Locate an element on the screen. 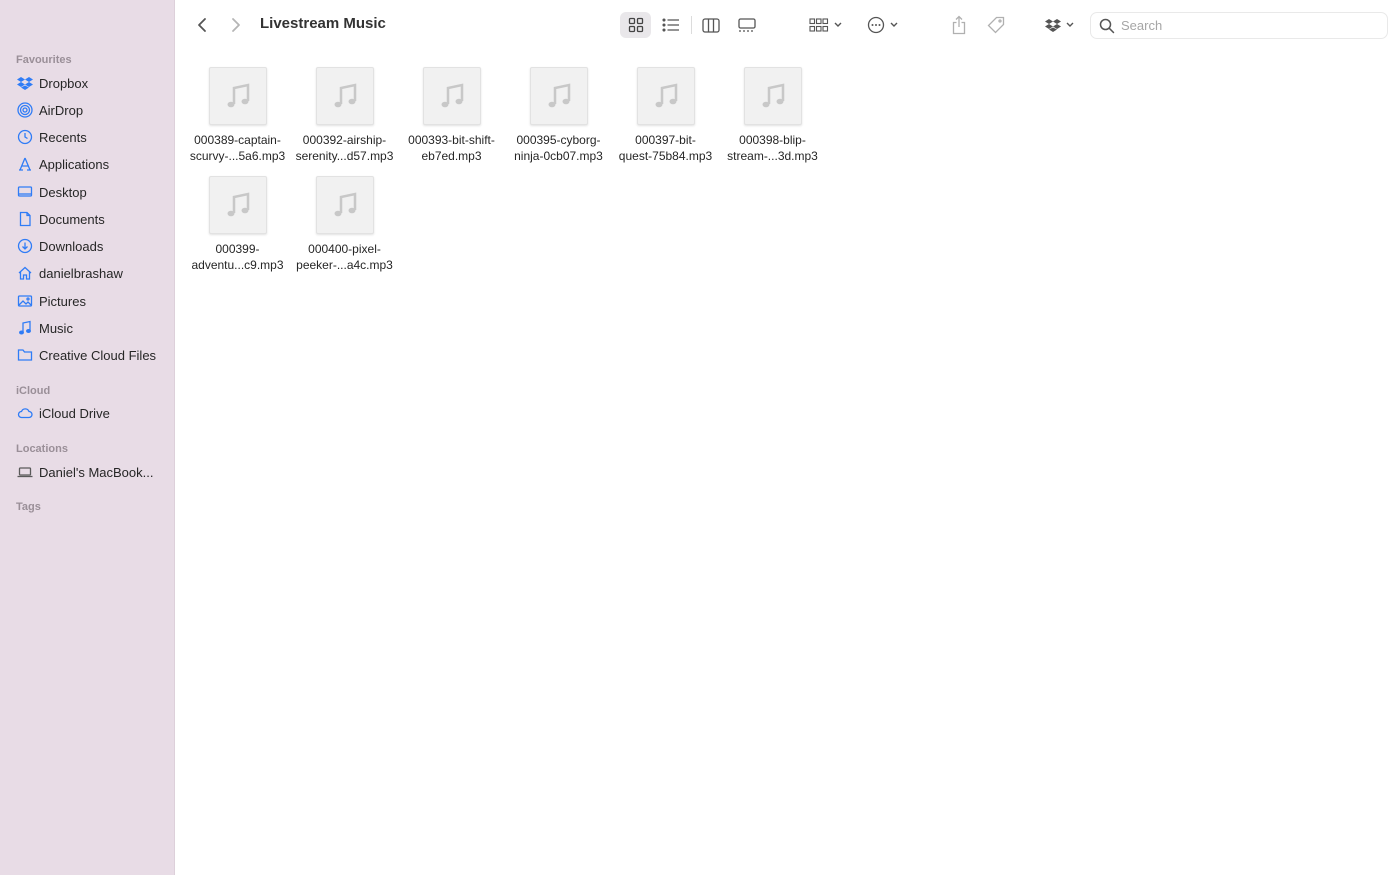 The width and height of the screenshot is (1400, 875). file-item: 000399- adventu...c9.mp3 is located at coordinates (237, 230).